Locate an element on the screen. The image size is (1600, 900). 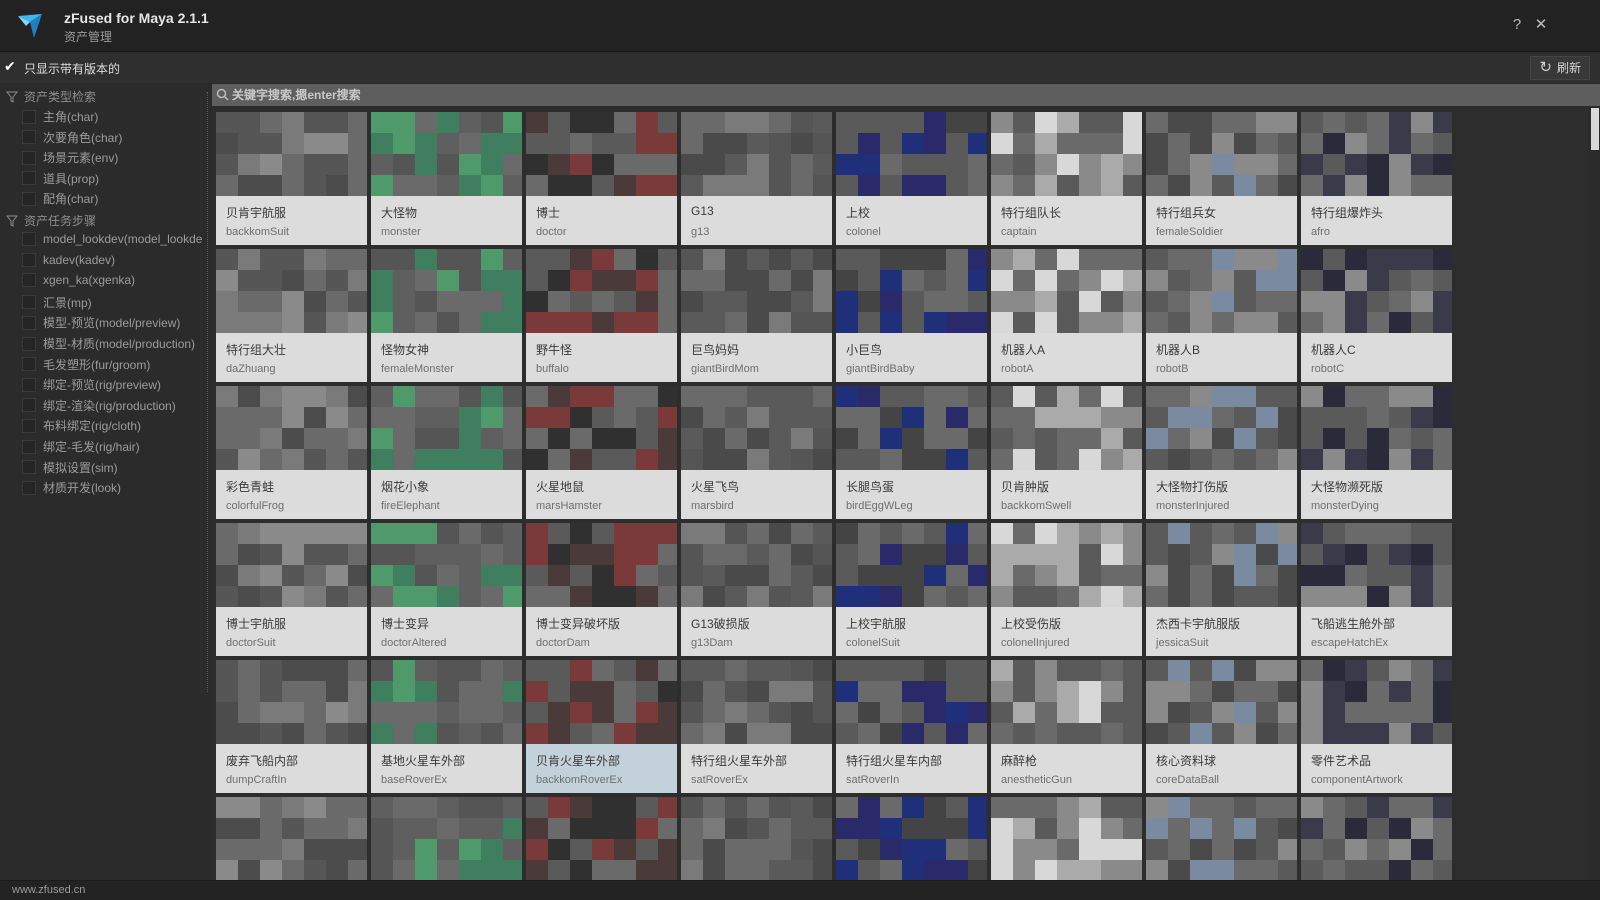
zfused-logo-icon is located at coordinates (30, 26).